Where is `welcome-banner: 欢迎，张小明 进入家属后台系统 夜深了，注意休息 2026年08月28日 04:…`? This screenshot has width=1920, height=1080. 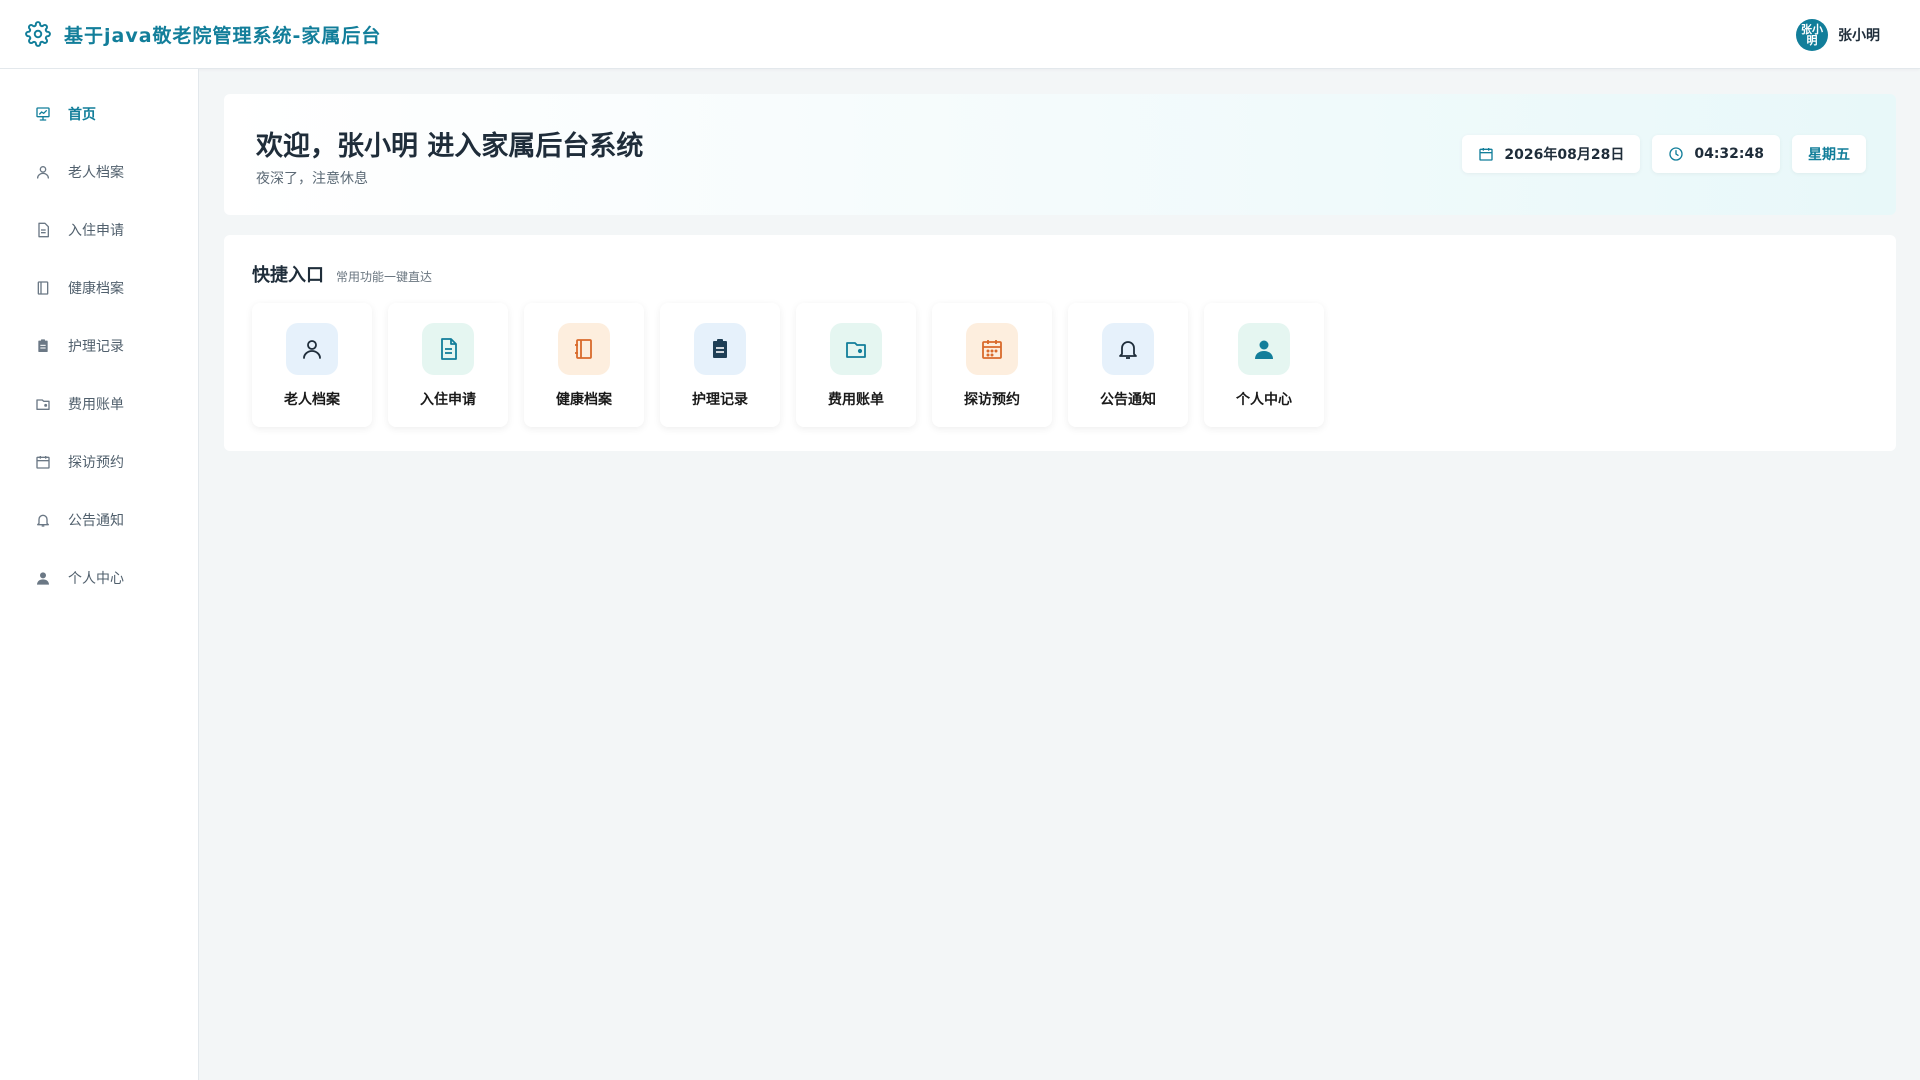 welcome-banner: 欢迎，张小明 进入家属后台系统 夜深了，注意休息 2026年08月28日 04:… is located at coordinates (1060, 154).